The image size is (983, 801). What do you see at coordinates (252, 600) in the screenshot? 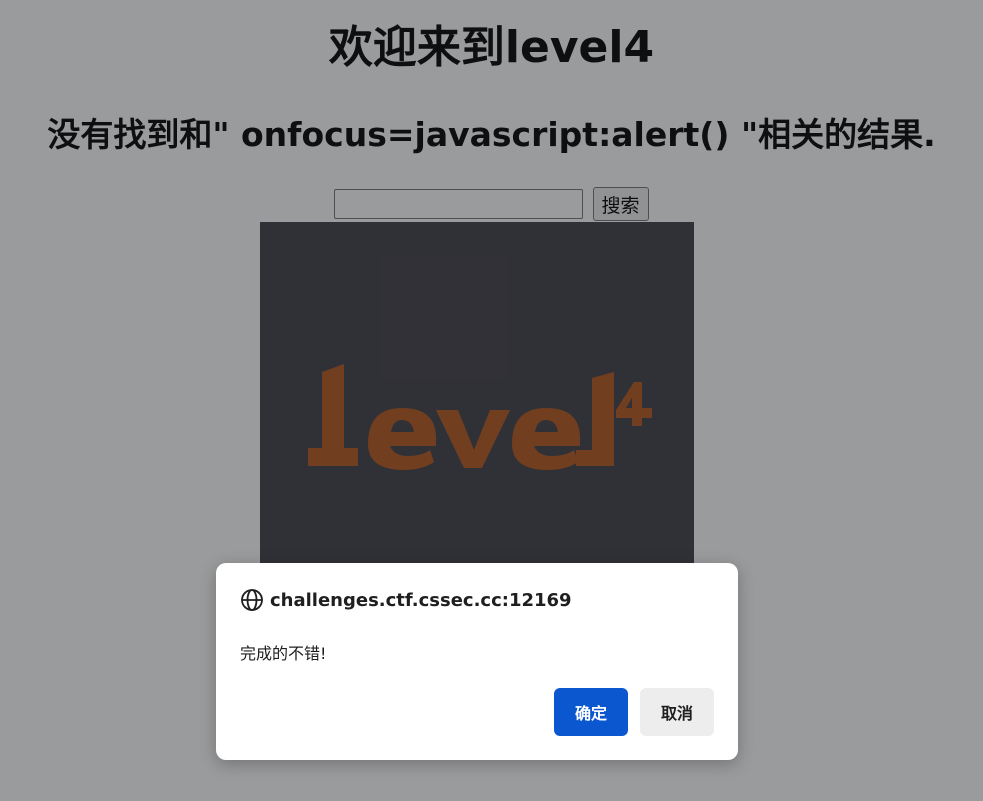
I see `globe-icon` at bounding box center [252, 600].